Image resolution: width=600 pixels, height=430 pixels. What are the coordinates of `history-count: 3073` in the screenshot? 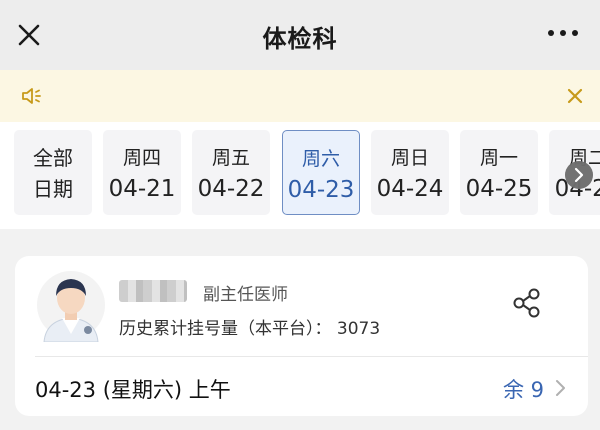 It's located at (358, 329).